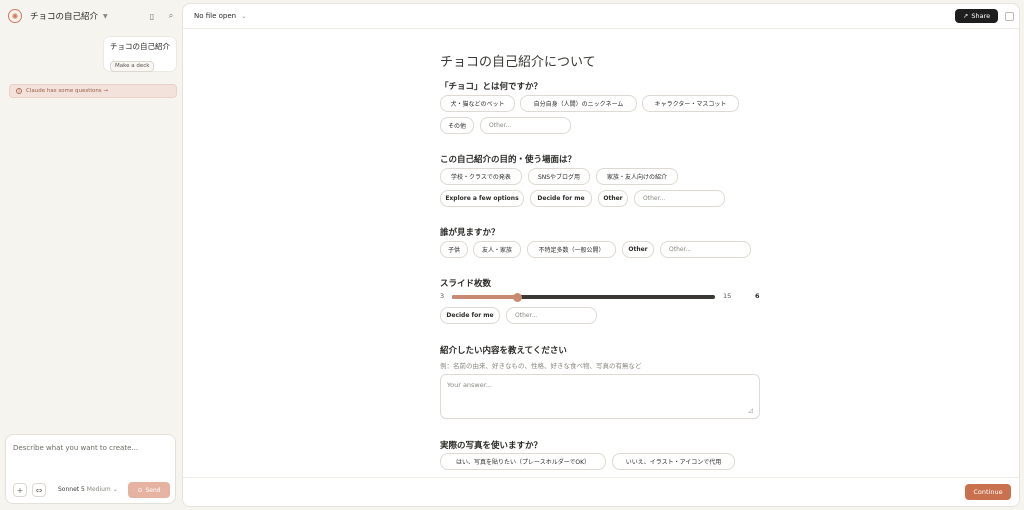  Describe the element at coordinates (481, 176) in the screenshot. I see `option-chip: 学校・クラスでの発表` at that location.